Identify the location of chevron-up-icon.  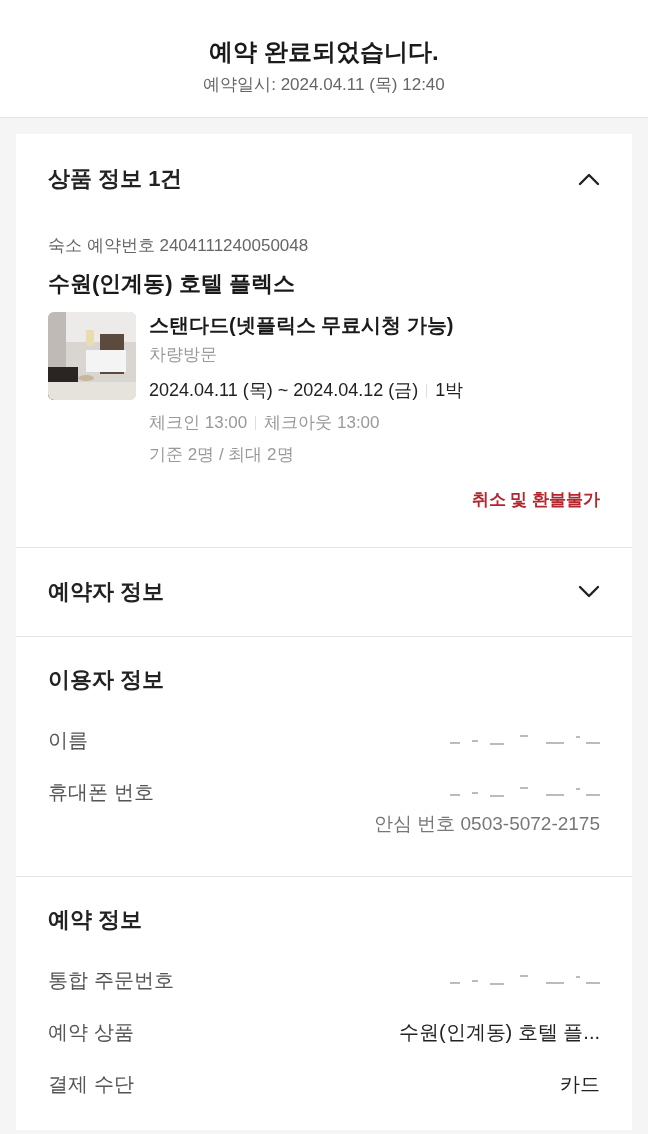
(589, 178).